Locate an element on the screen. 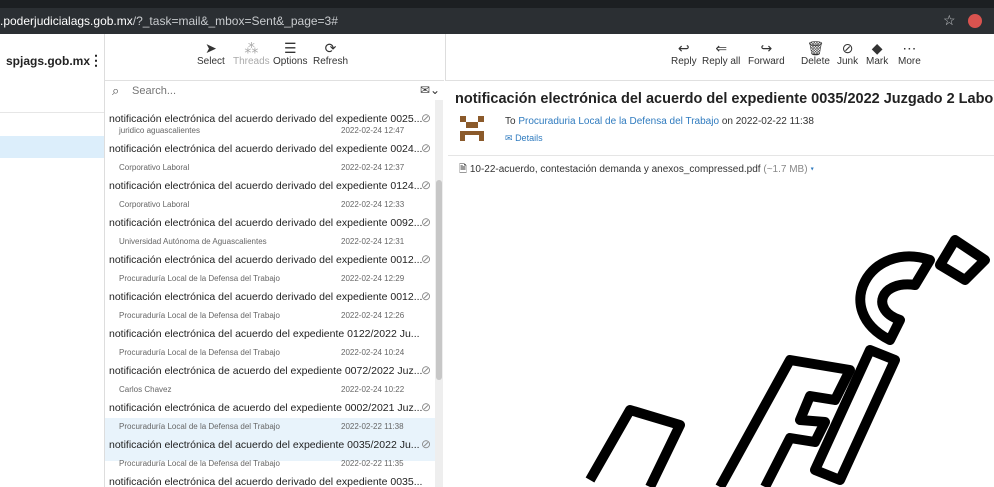 The height and width of the screenshot is (487, 994). options-button: ☰ Options is located at coordinates (290, 53).